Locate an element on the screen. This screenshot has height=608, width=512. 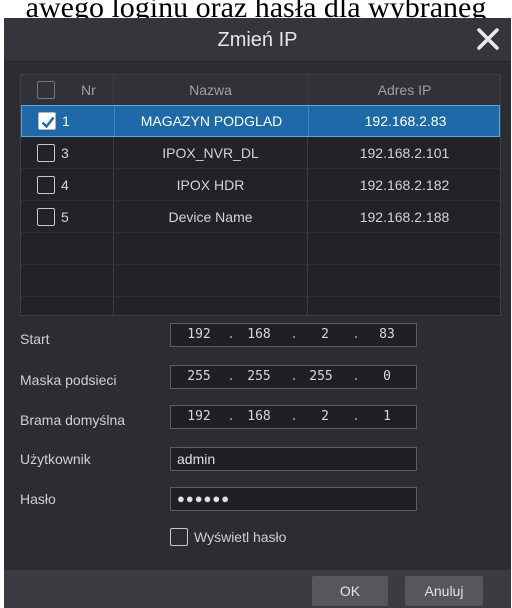
cancel-button: Anuluj is located at coordinates (444, 591).